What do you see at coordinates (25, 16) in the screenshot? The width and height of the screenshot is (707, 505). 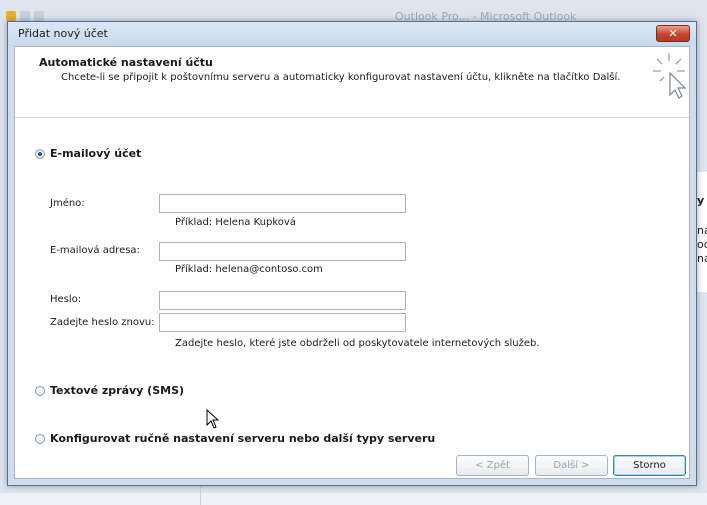 I see `save-icon` at bounding box center [25, 16].